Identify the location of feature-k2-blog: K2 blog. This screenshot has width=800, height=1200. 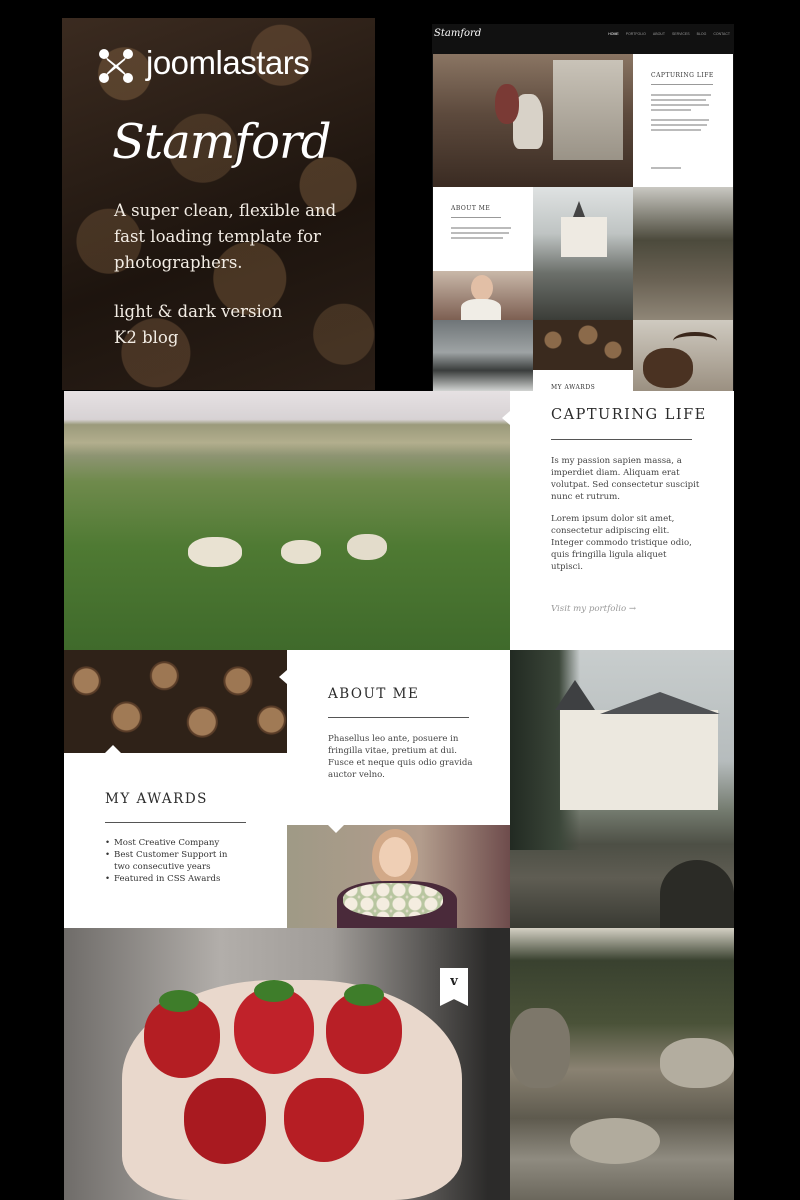
(146, 337).